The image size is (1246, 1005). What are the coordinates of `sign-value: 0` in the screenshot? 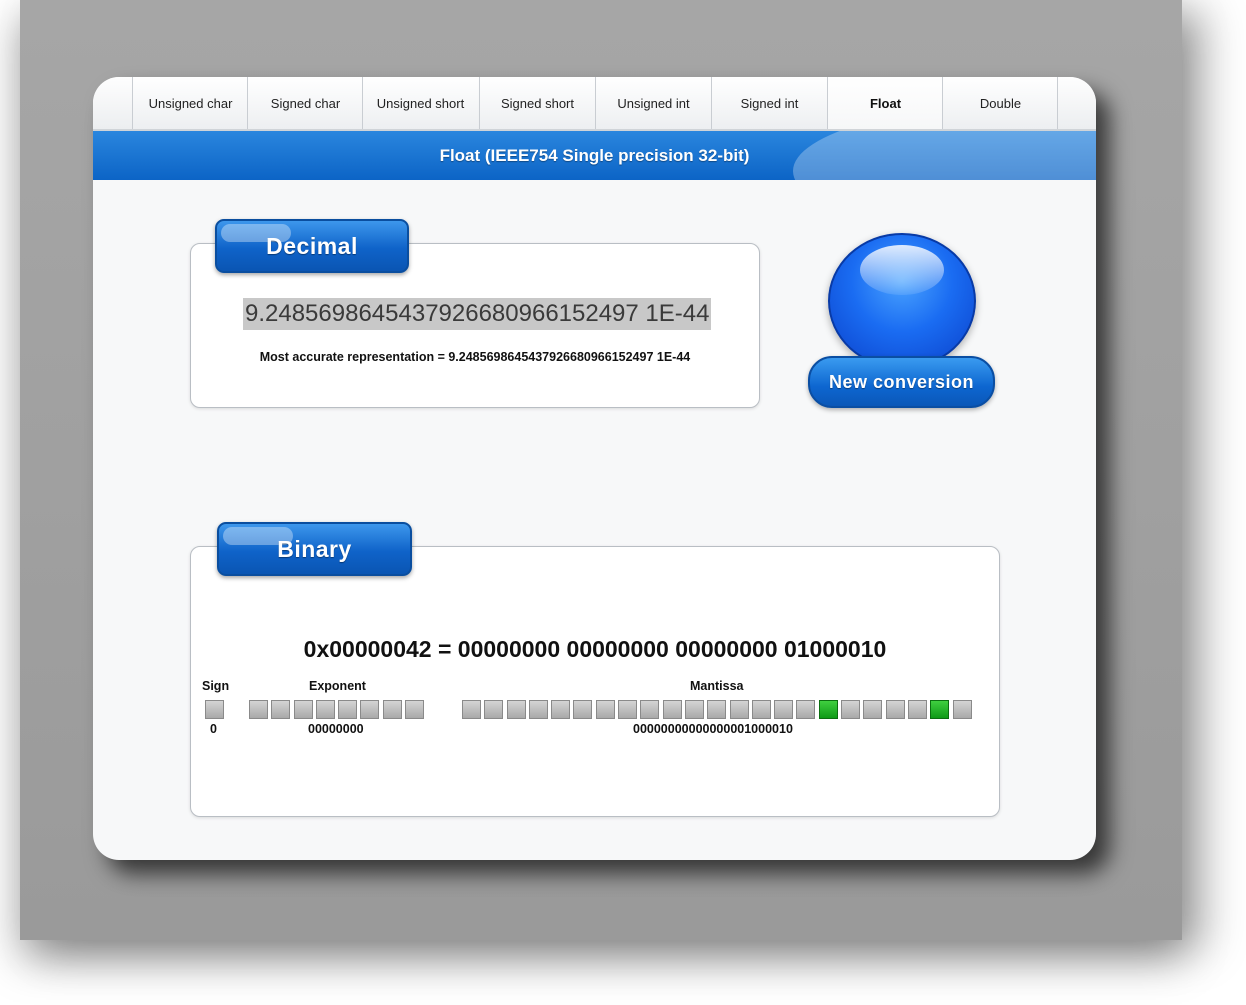 It's located at (213, 729).